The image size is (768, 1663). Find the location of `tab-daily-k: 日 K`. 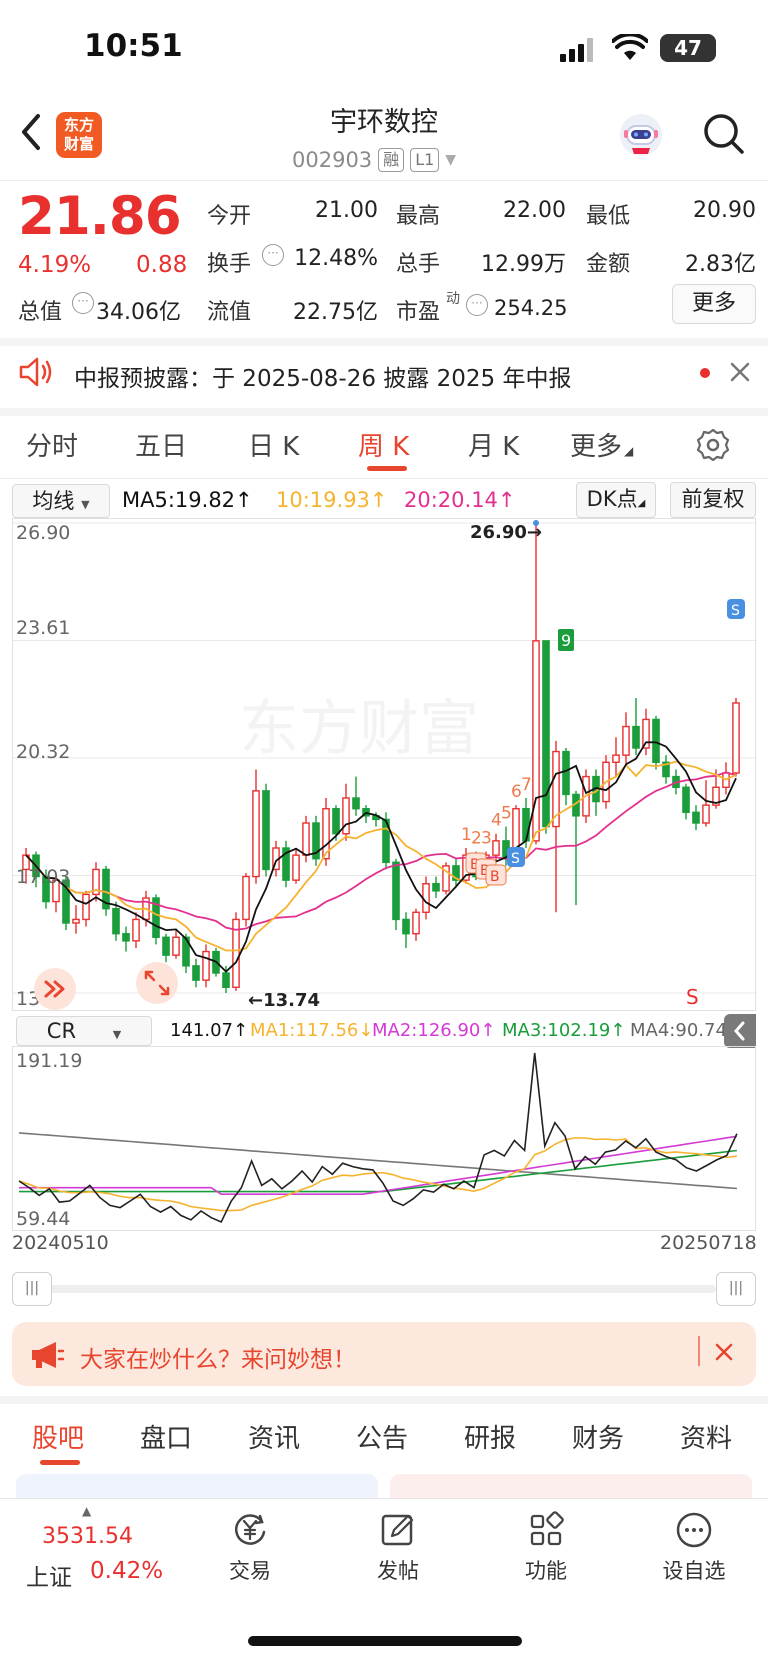

tab-daily-k: 日 K is located at coordinates (273, 444).